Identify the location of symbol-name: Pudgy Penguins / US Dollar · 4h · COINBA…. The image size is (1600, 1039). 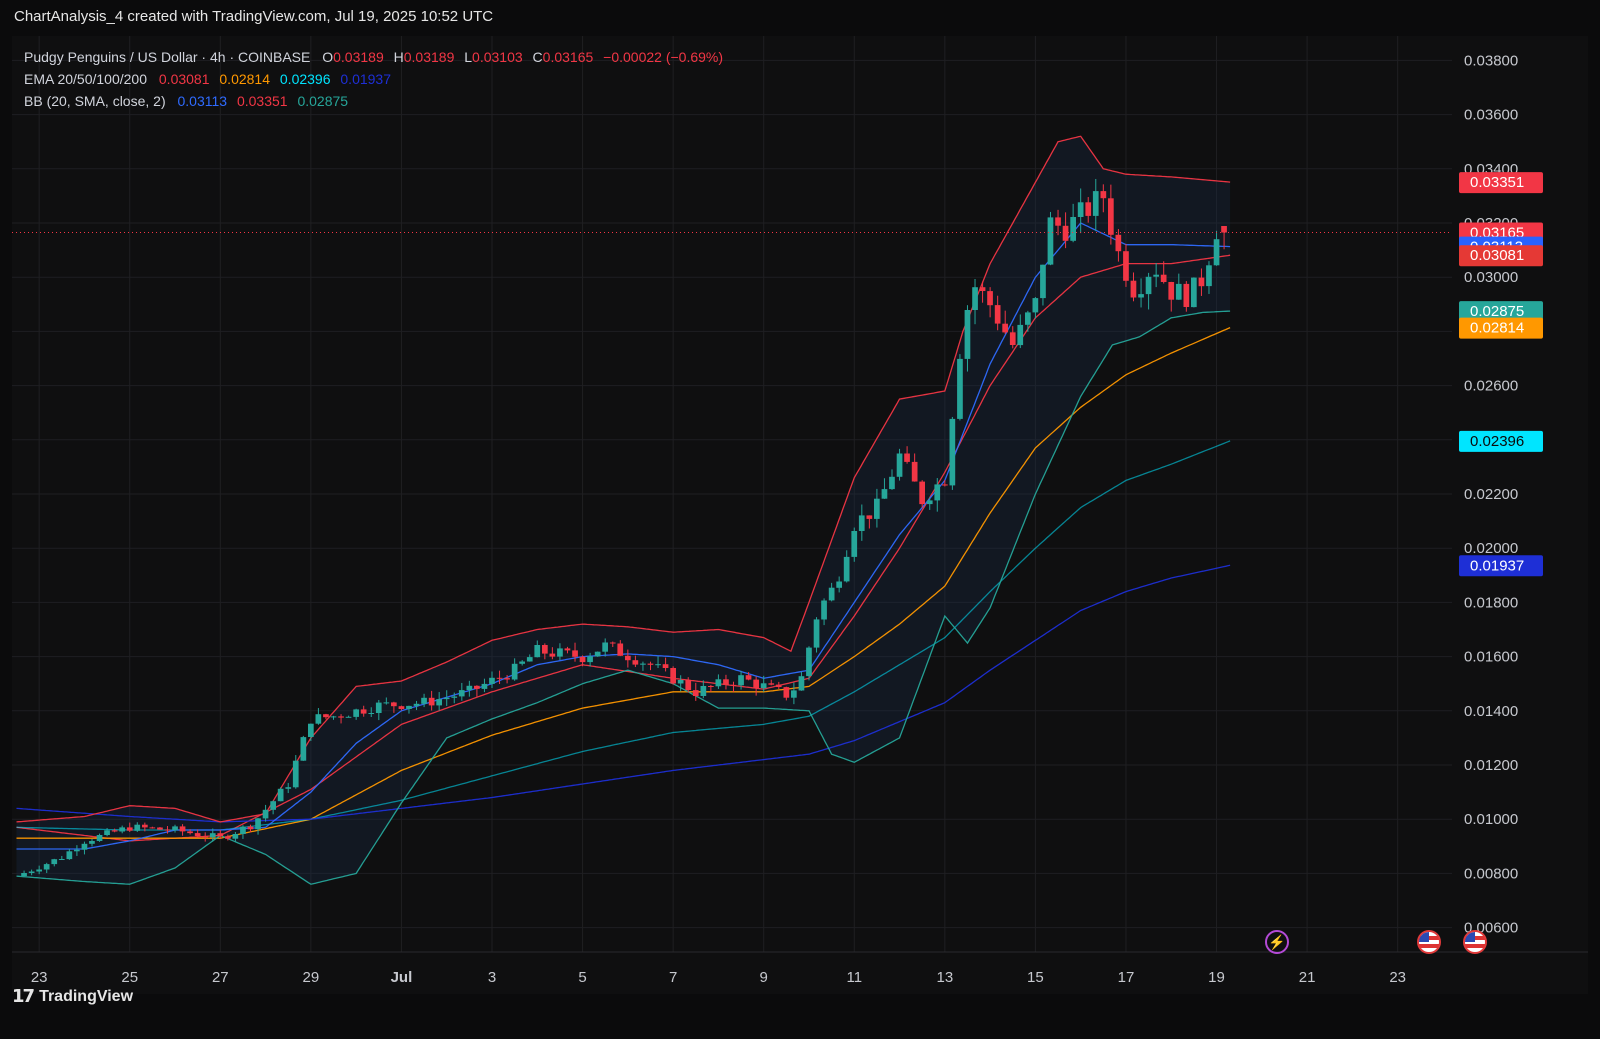
(167, 57).